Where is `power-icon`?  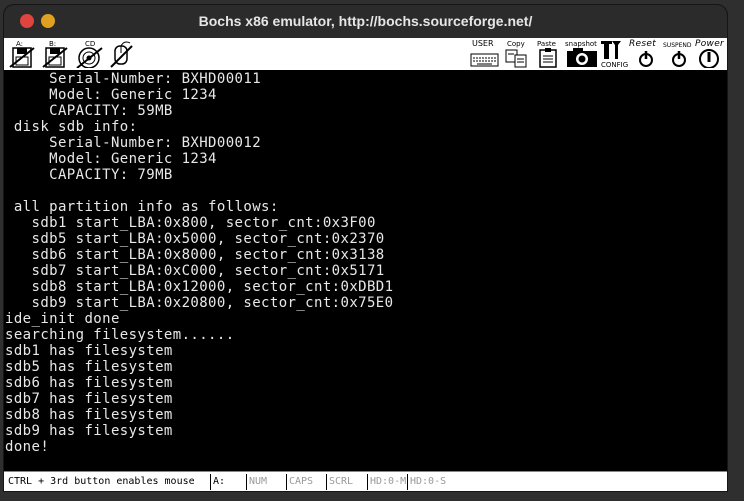
power-icon is located at coordinates (709, 58).